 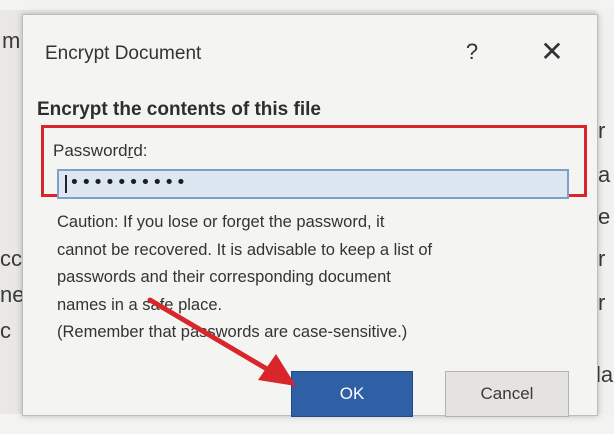 I want to click on background-text-fragment: e, so click(x=604, y=216).